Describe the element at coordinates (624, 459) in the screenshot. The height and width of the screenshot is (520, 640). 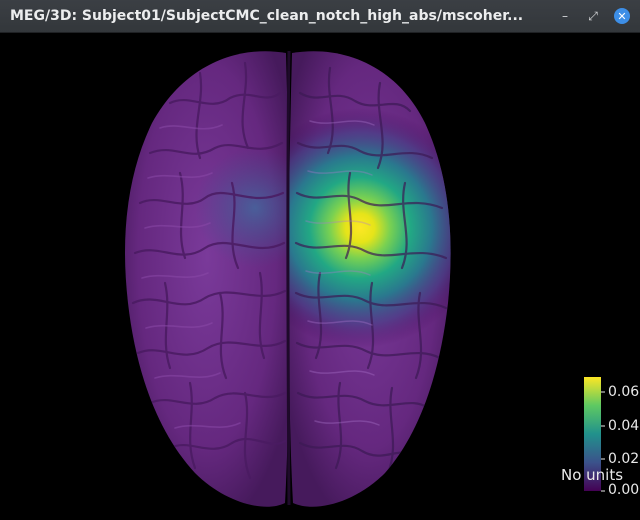
I see `colorbar-label-mid-low: 0.02` at that location.